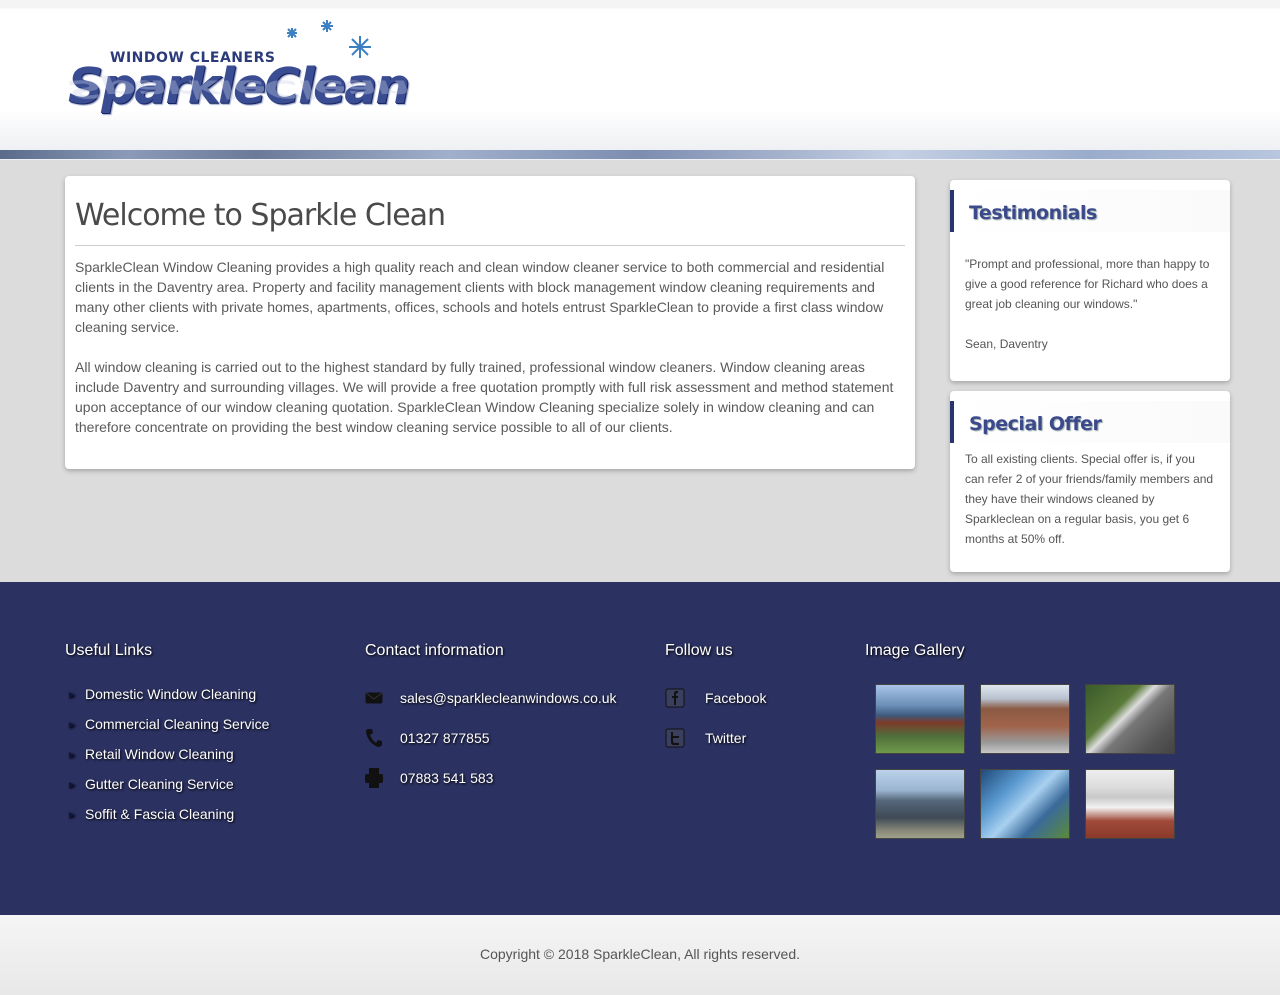 The height and width of the screenshot is (995, 1280). What do you see at coordinates (699, 650) in the screenshot?
I see `follow-title: Follow us` at bounding box center [699, 650].